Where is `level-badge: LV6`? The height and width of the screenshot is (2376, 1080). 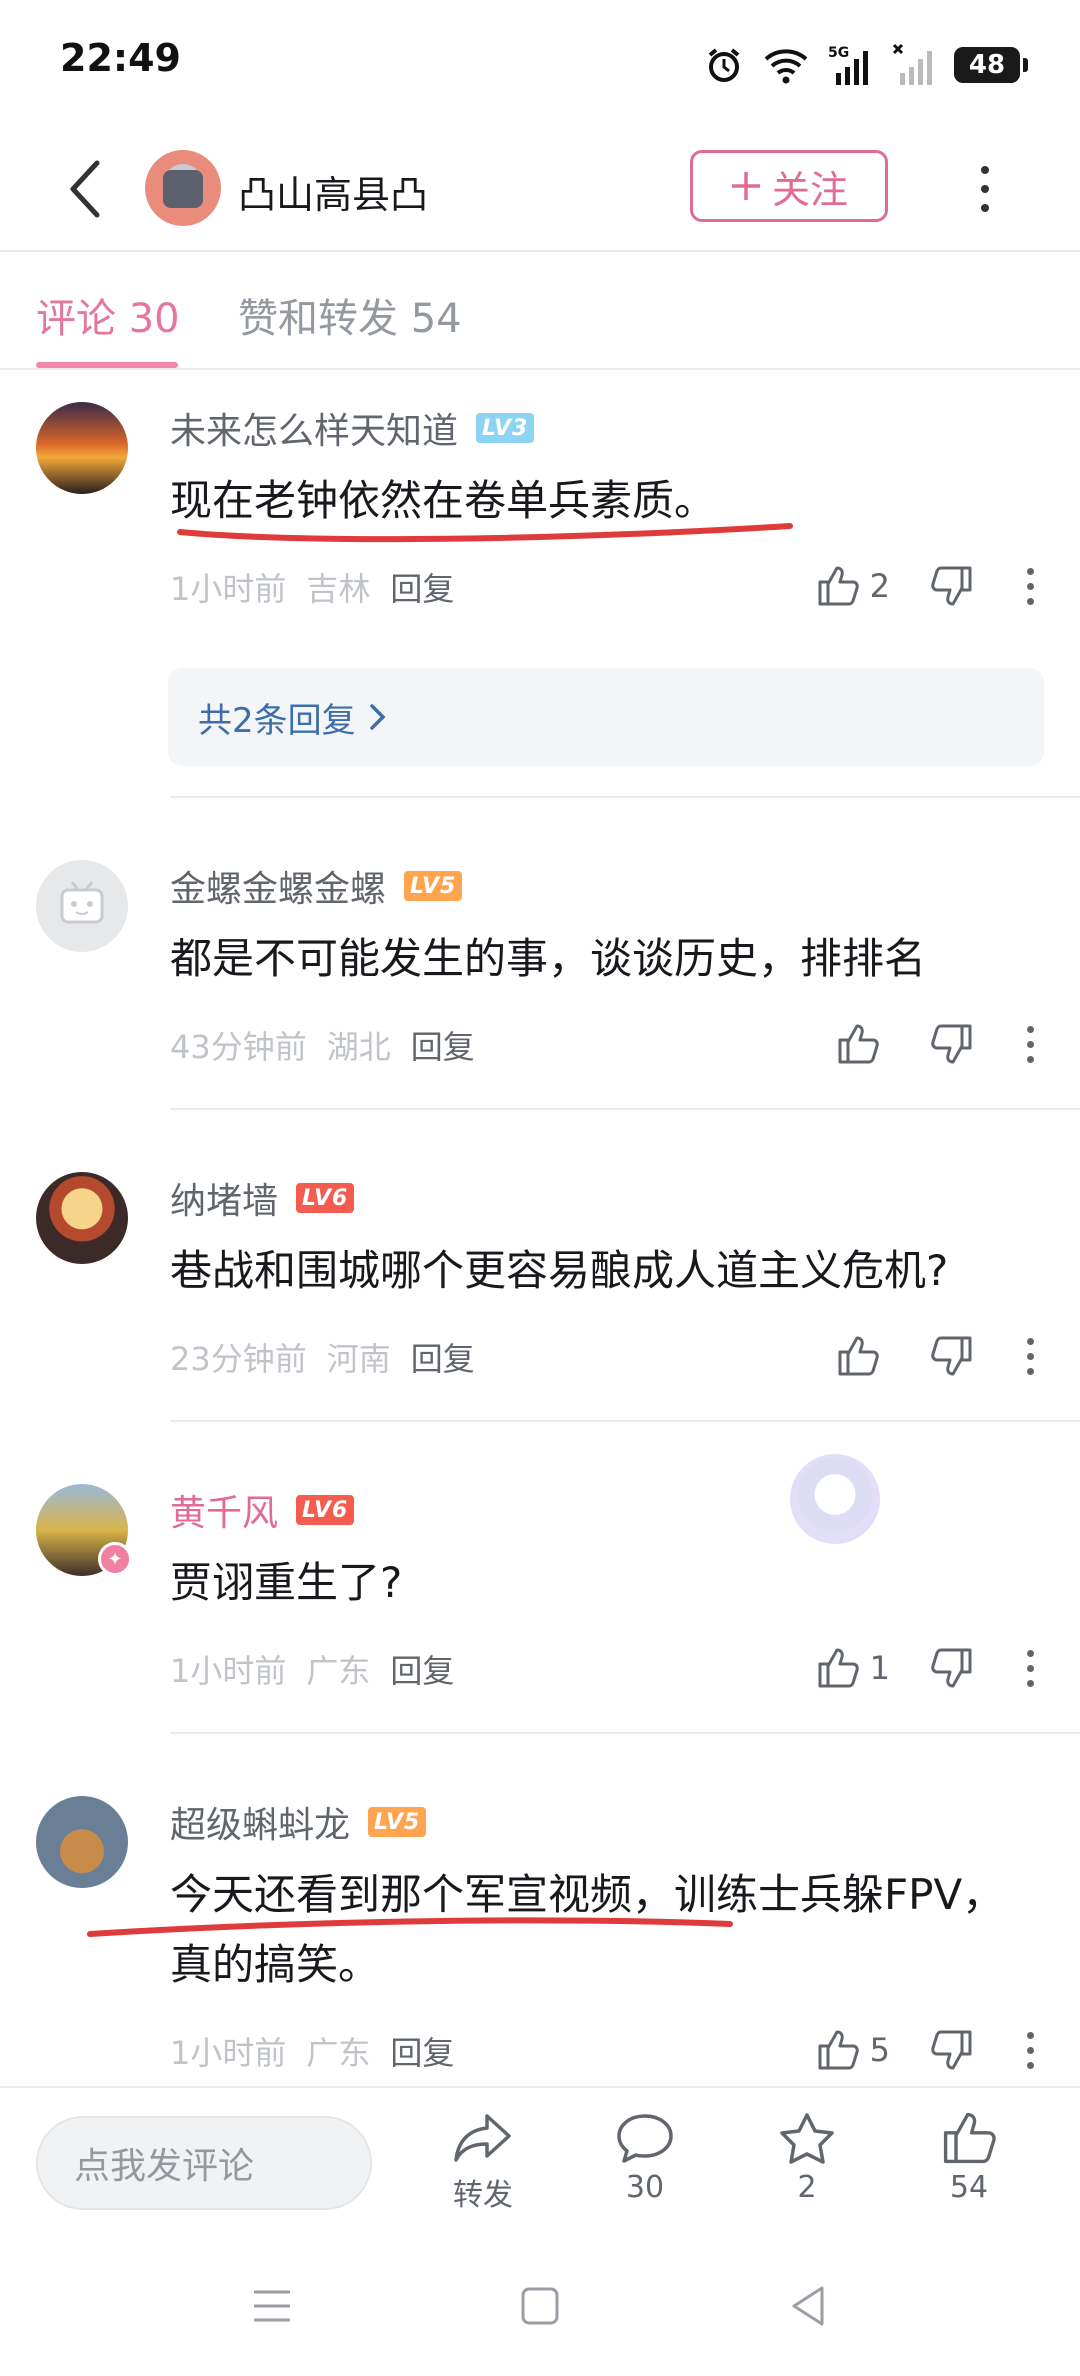
level-badge: LV6 is located at coordinates (325, 1510).